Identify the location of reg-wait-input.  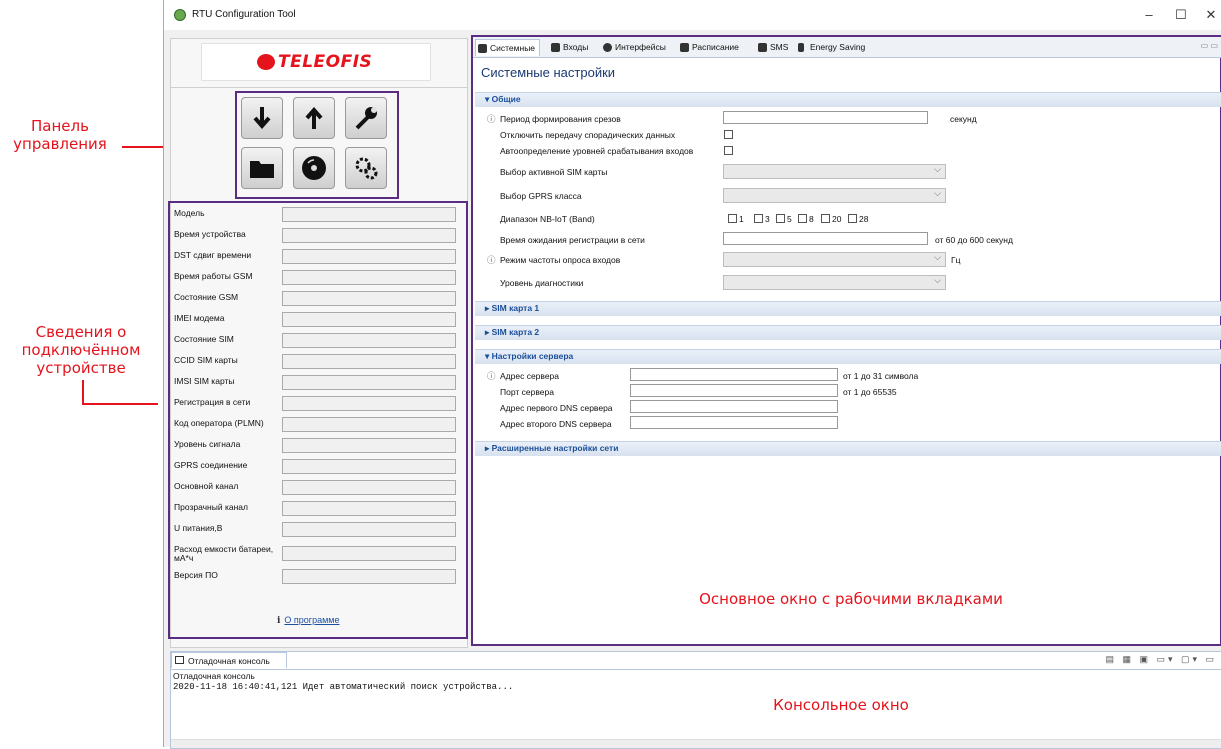
(825, 238).